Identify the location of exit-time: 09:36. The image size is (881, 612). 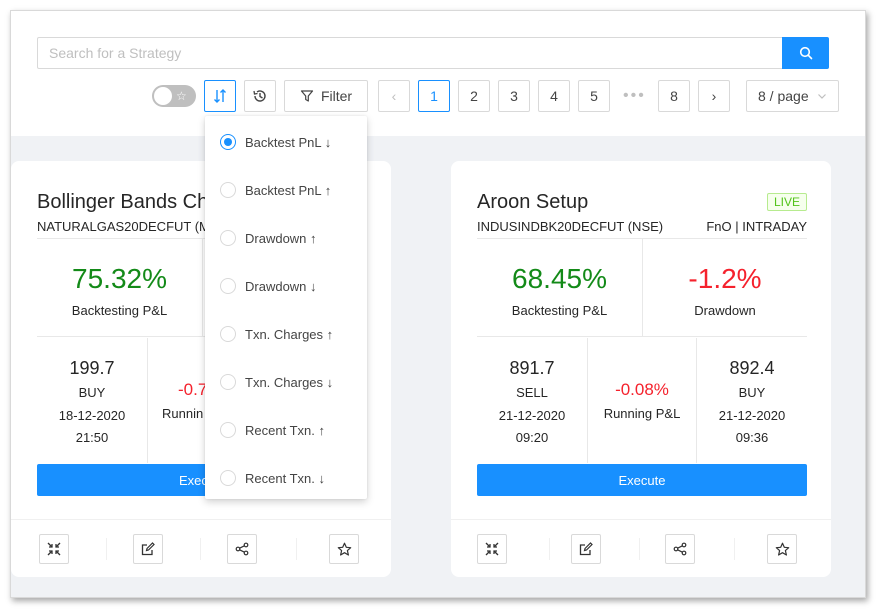
(752, 437).